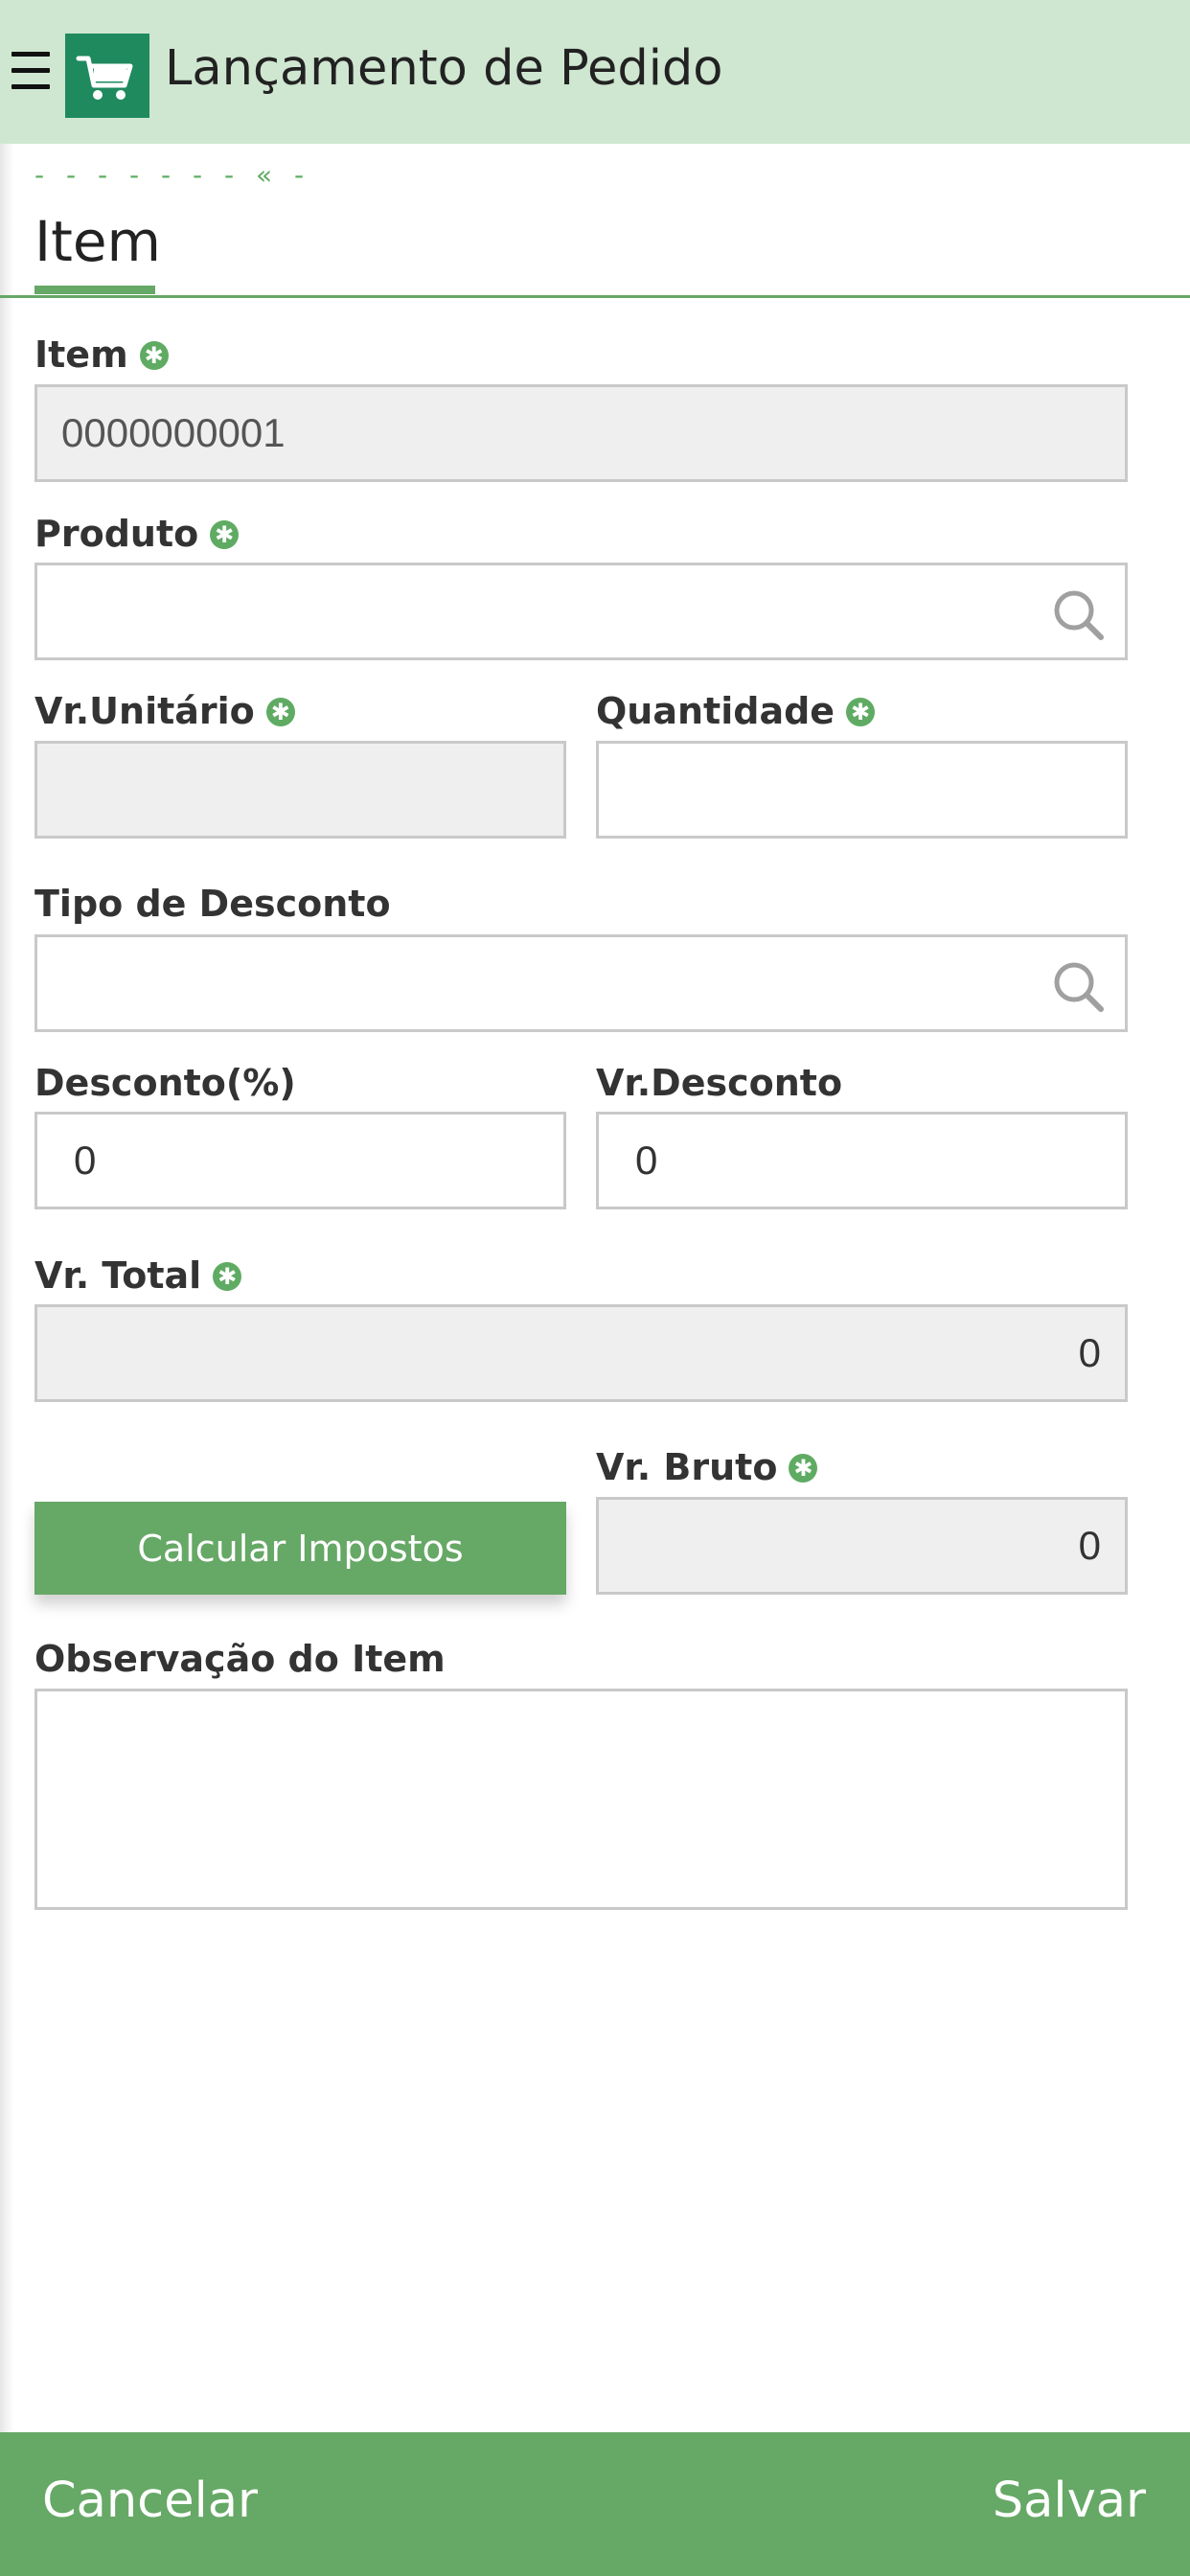 Image resolution: width=1190 pixels, height=2576 pixels. Describe the element at coordinates (1090, 1352) in the screenshot. I see `vr-total-value: 0` at that location.